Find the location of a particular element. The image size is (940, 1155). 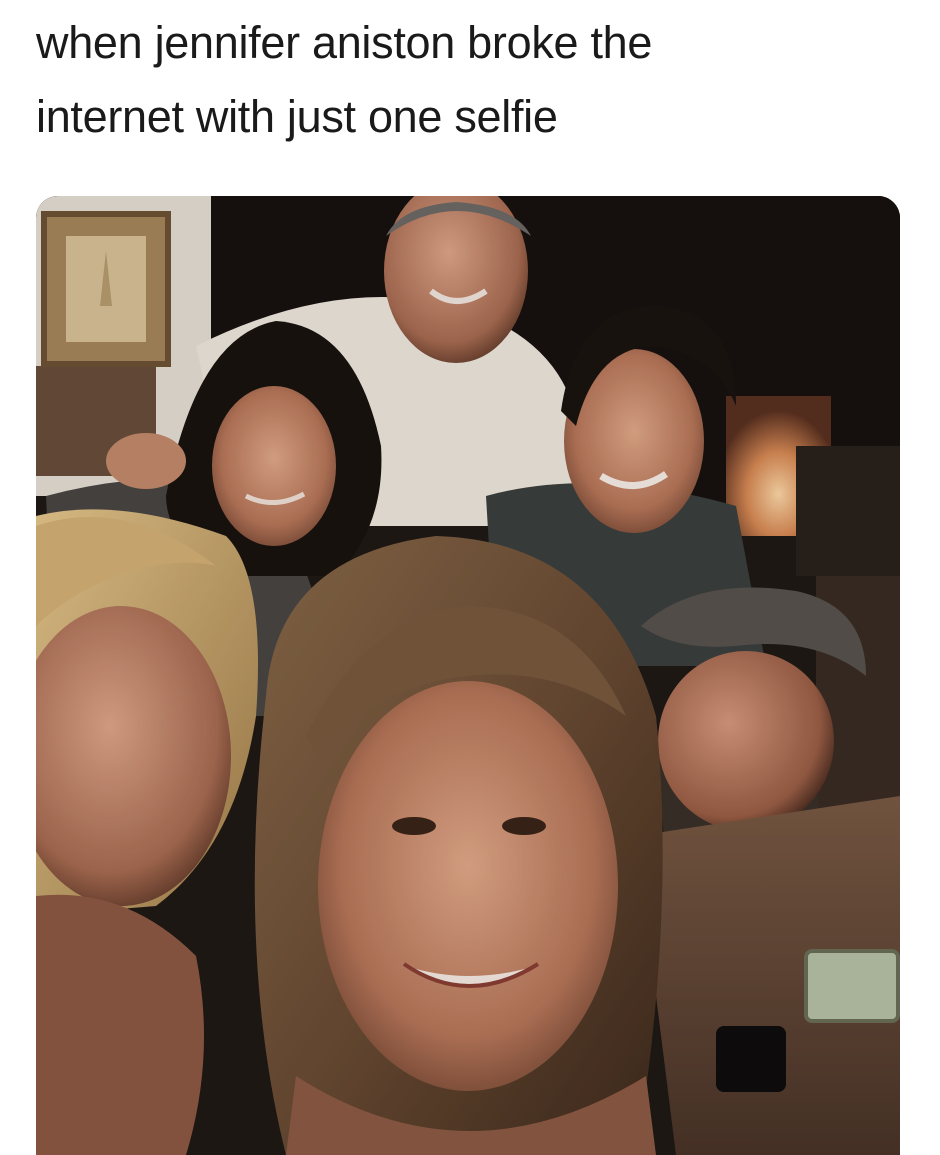

caption-line-2: internet with just one selfie is located at coordinates (297, 116).